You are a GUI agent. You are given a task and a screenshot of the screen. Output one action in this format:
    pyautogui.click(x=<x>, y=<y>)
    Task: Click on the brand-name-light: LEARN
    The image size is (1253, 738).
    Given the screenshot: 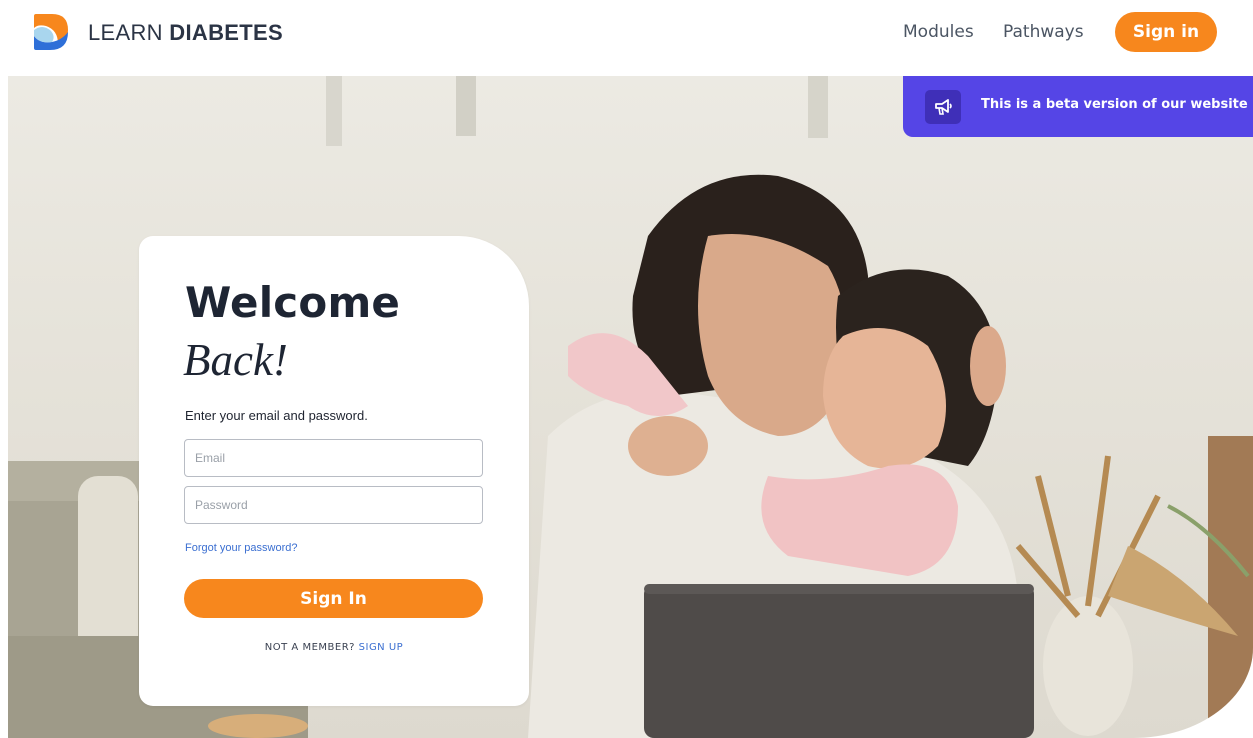 What is the action you would take?
    pyautogui.click(x=125, y=32)
    